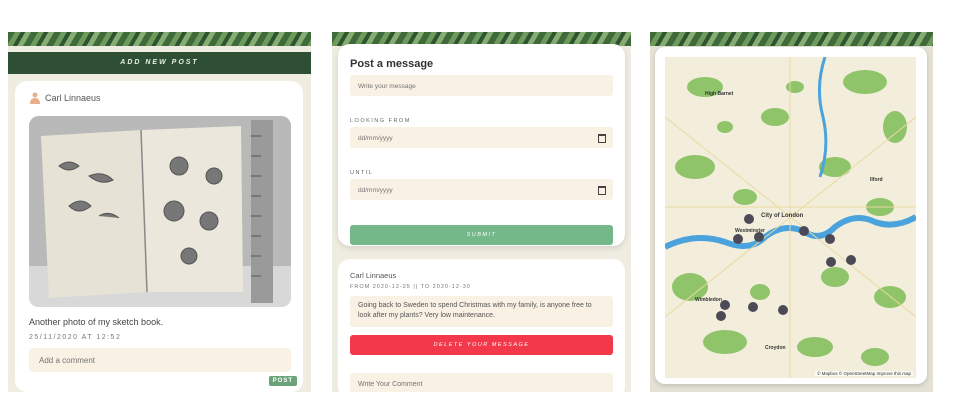  What do you see at coordinates (35, 98) in the screenshot?
I see `user-icon` at bounding box center [35, 98].